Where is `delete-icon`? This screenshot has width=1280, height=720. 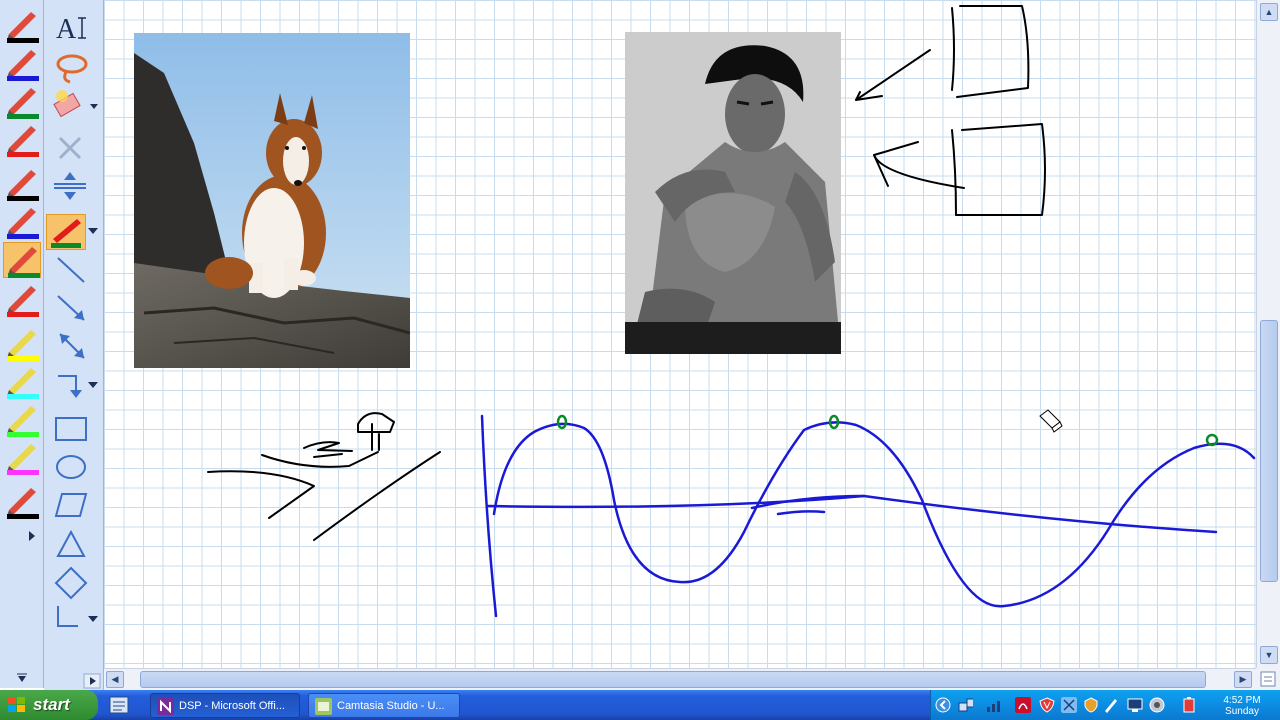 delete-icon is located at coordinates (74, 148).